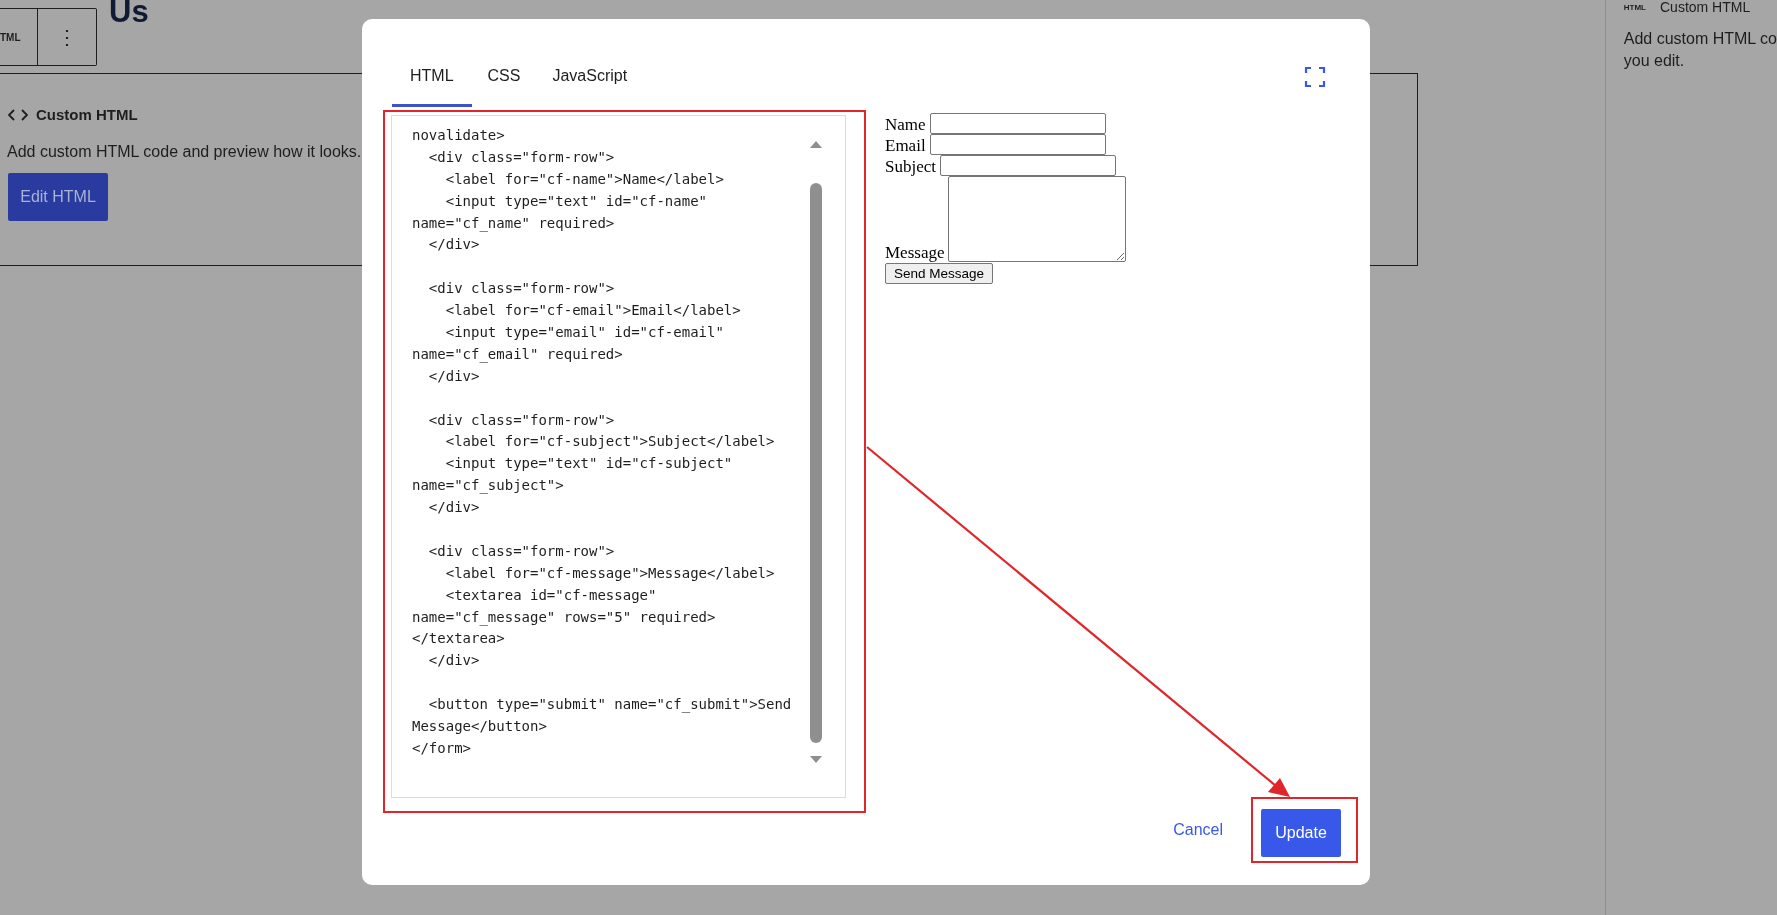 The height and width of the screenshot is (915, 1777). Describe the element at coordinates (584, 179) in the screenshot. I see `code-line: <label for="cf-name">Name</label>` at that location.